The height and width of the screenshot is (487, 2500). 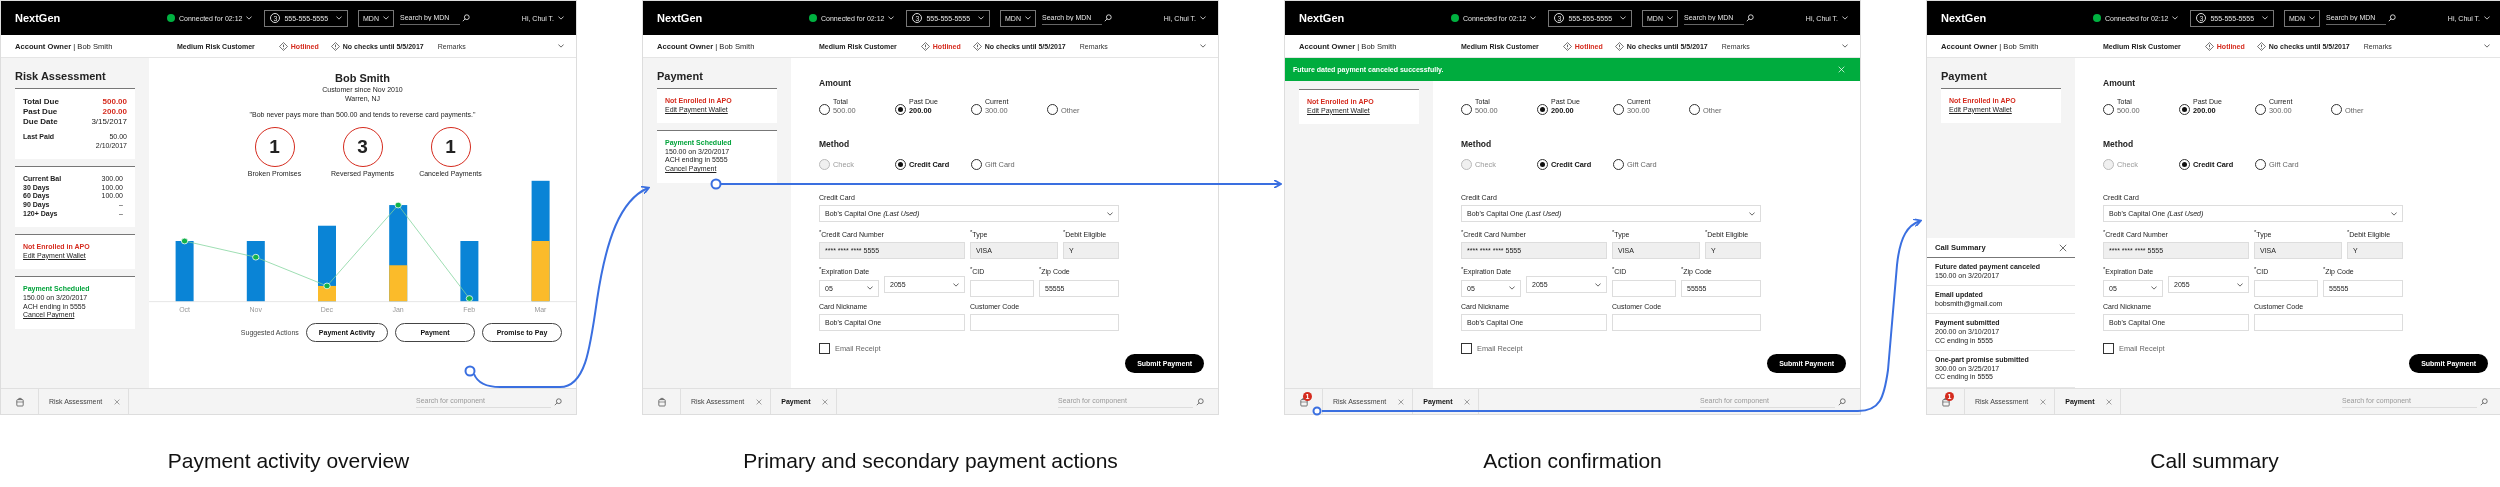 I want to click on total-label: Past Due, so click(x=40, y=112).